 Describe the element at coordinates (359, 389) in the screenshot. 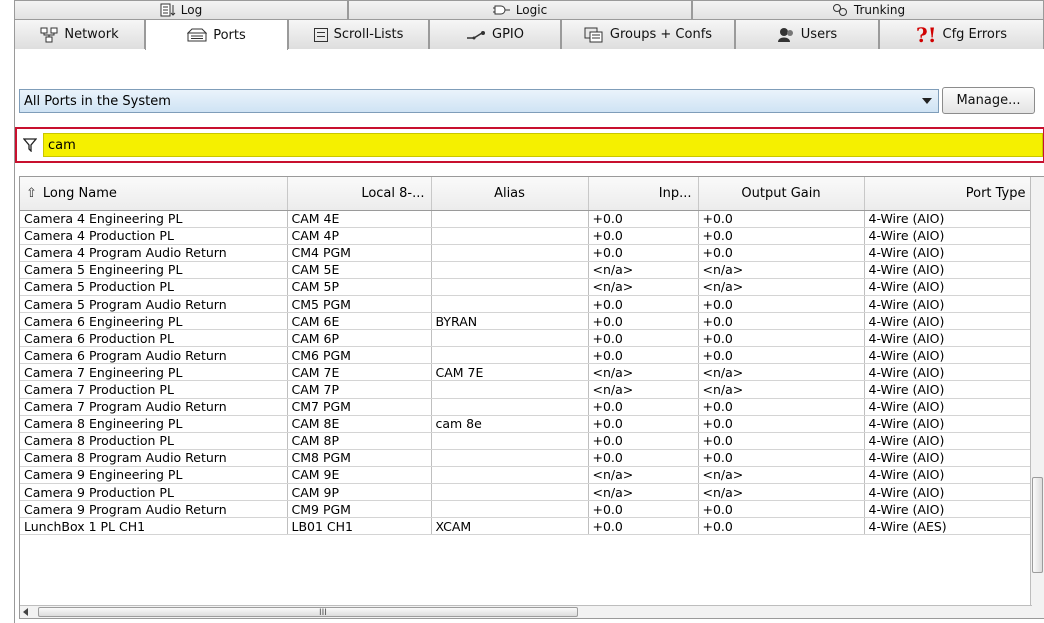

I see `cell-local-name: CAM 7P` at that location.